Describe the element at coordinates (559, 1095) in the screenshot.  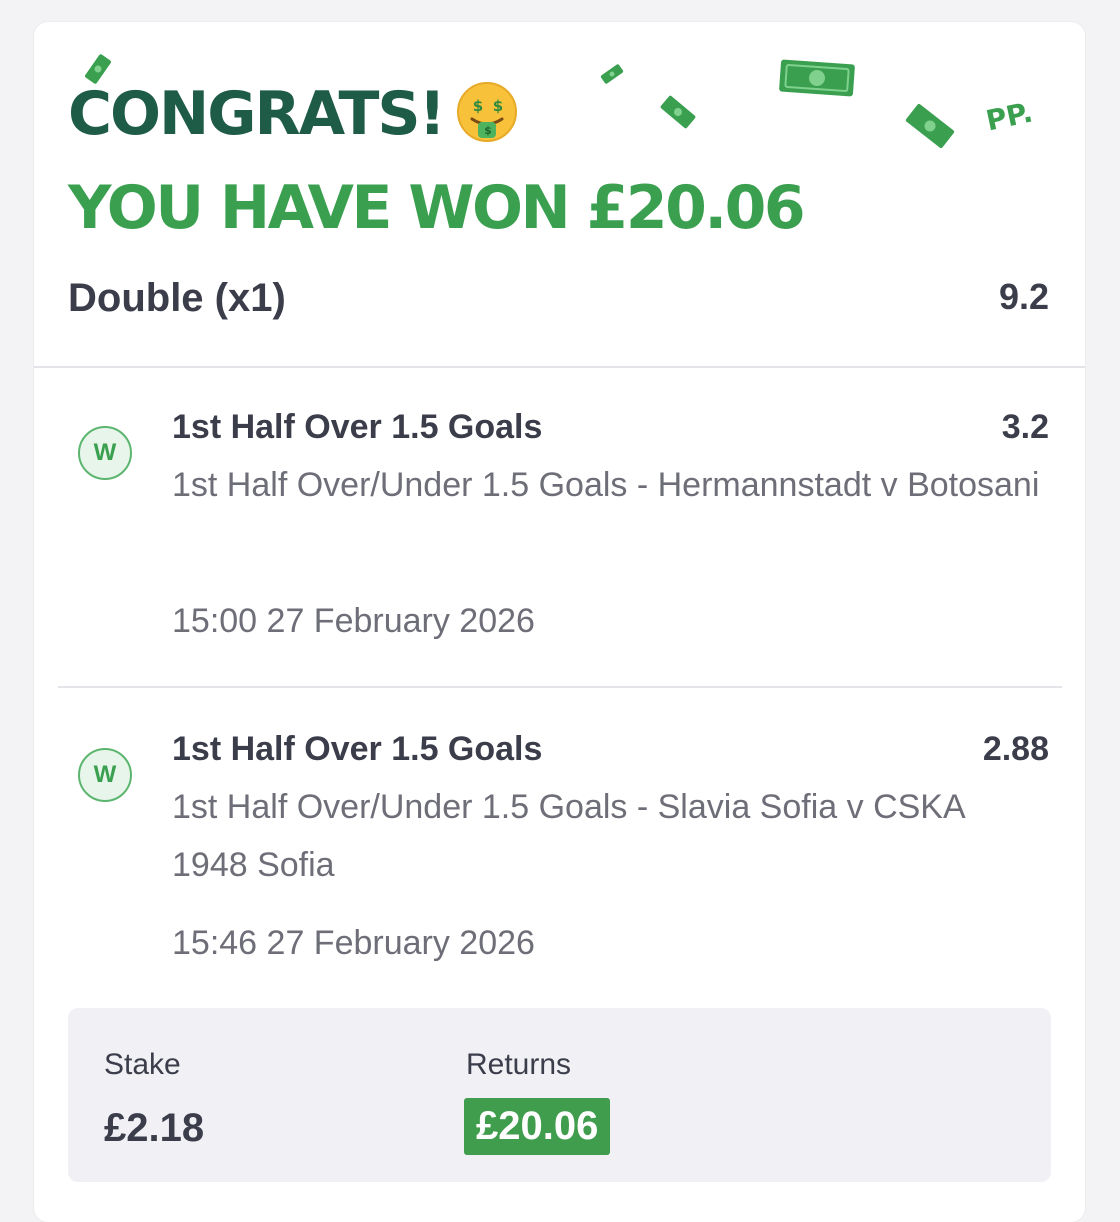
I see `stake-returns-panel: Stake £2.18 Returns £20.06` at that location.